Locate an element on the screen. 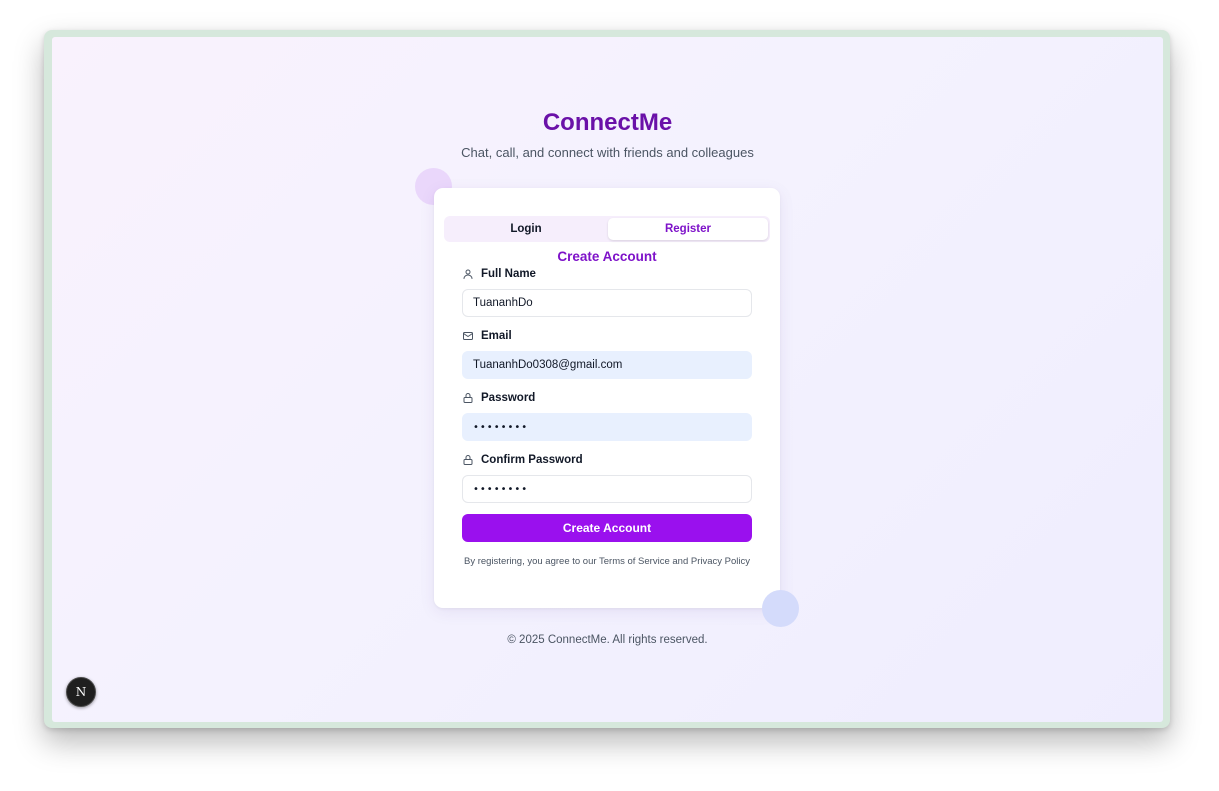 Image resolution: width=1219 pixels, height=791 pixels. create-account-button: Create Account is located at coordinates (607, 528).